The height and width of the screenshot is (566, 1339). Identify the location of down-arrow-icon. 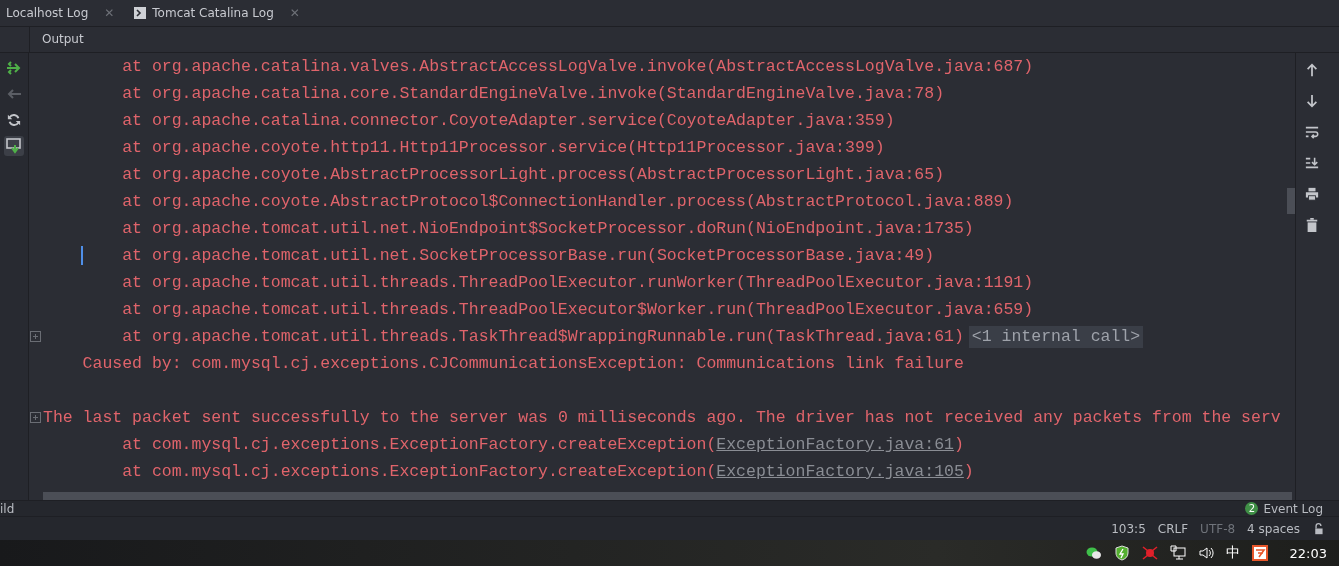
(1311, 101).